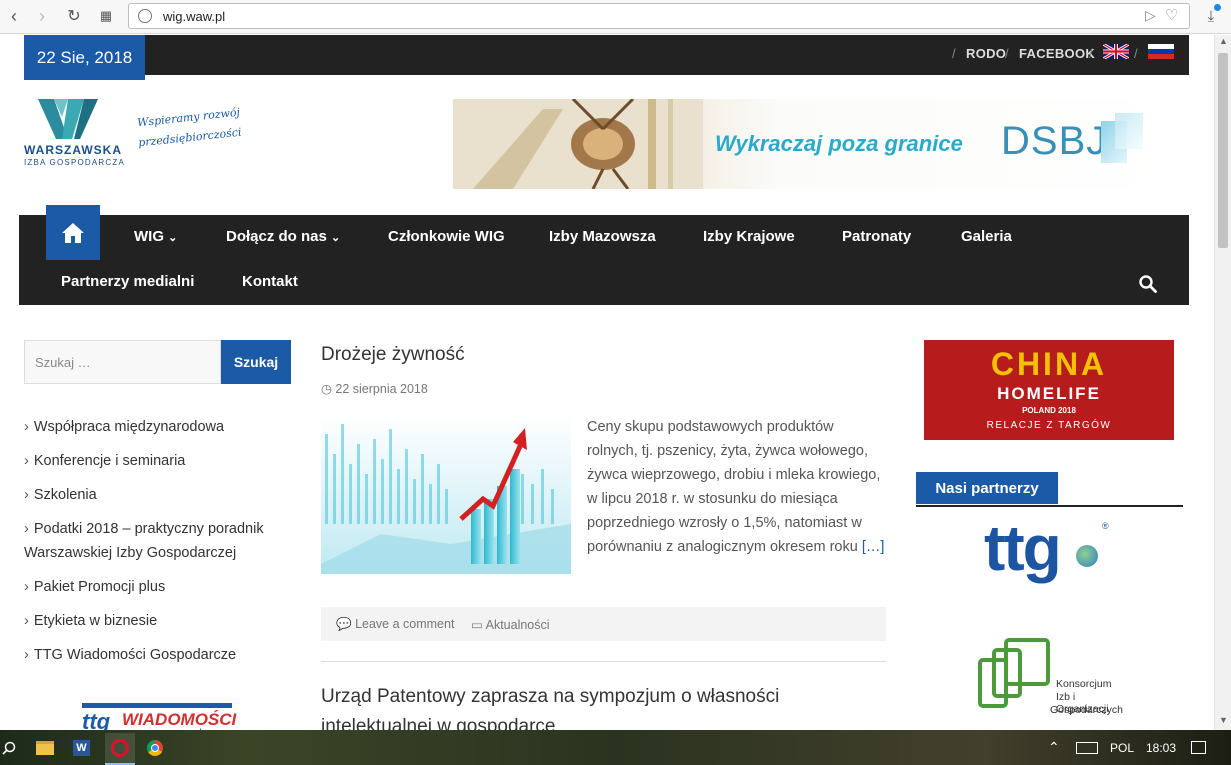  I want to click on opera-icon, so click(120, 748).